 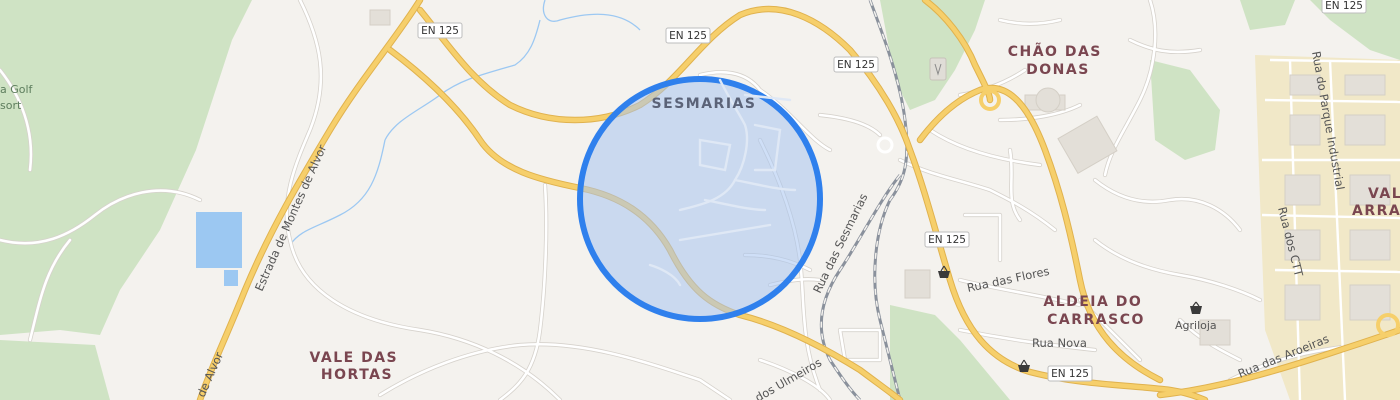 What do you see at coordinates (354, 358) in the screenshot?
I see `area-label-vale-das-hortas-line1: VALE DAS` at bounding box center [354, 358].